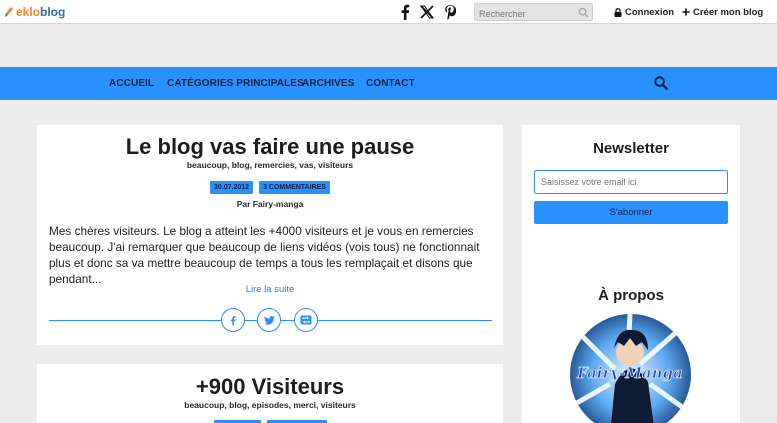  Describe the element at coordinates (232, 187) in the screenshot. I see `post-date-badge: 30.07.2012` at that location.